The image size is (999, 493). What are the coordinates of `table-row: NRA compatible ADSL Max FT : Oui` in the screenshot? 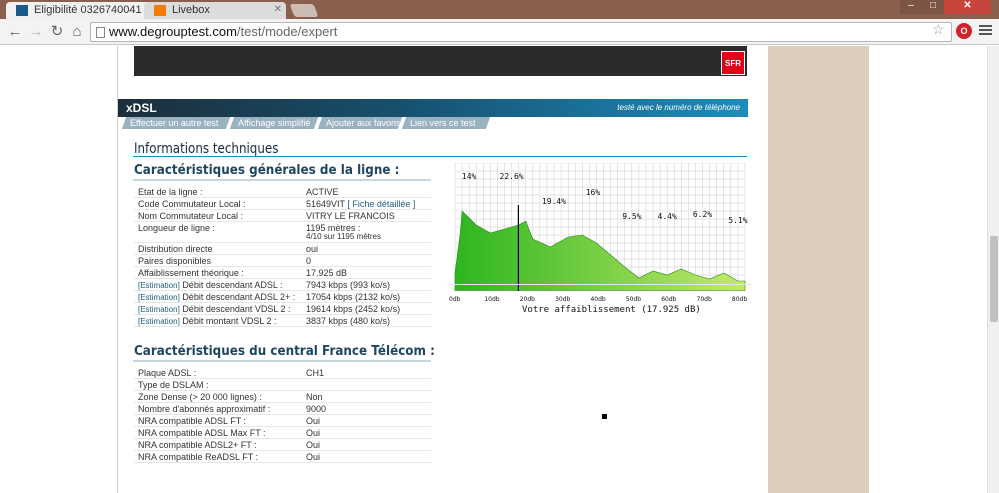 It's located at (282, 433).